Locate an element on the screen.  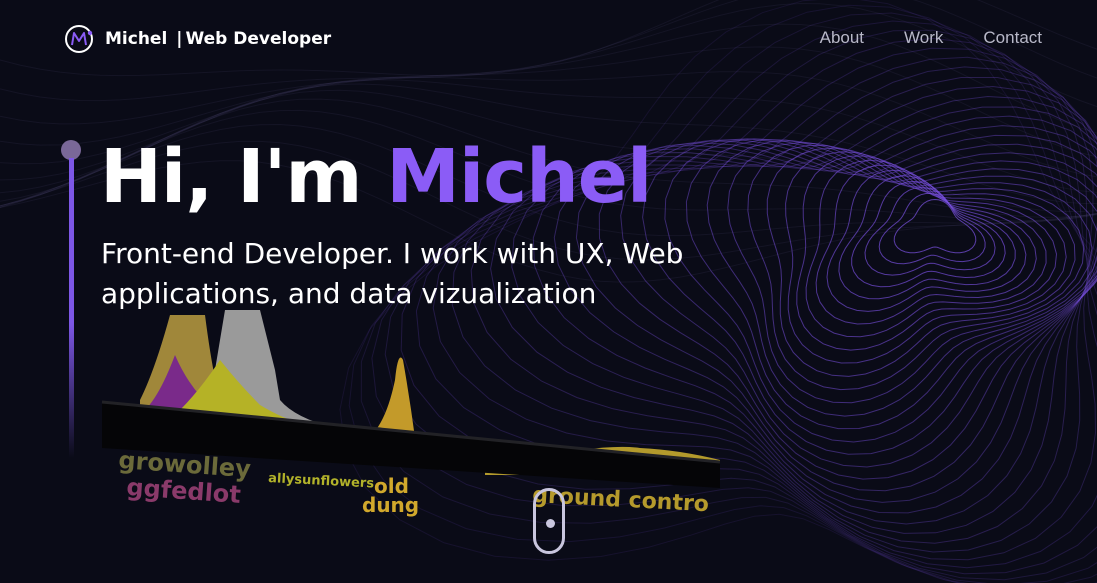
logo-icon is located at coordinates (79, 39).